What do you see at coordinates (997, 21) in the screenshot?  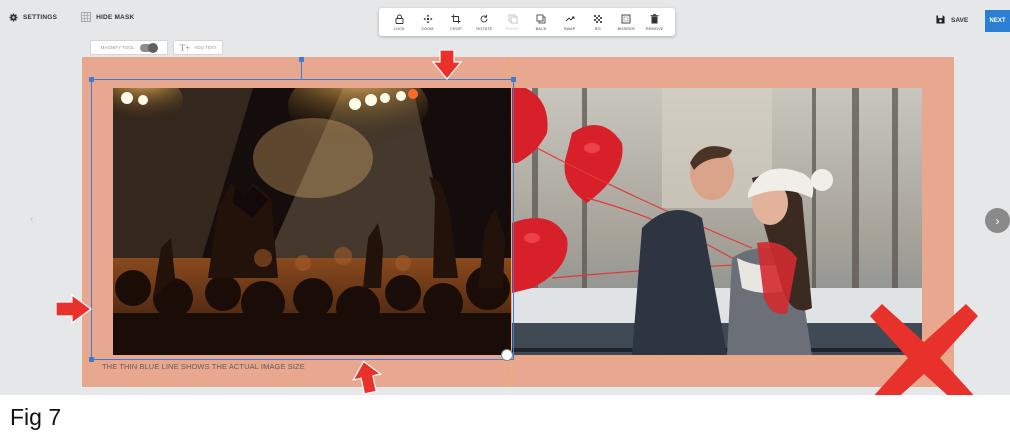 I see `next-button: NEXT` at bounding box center [997, 21].